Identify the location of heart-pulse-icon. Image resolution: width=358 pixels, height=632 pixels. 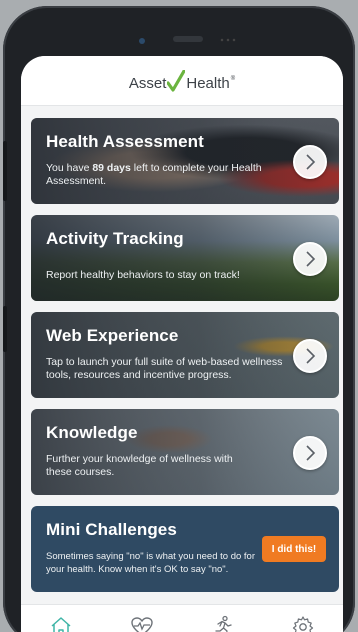
(142, 624).